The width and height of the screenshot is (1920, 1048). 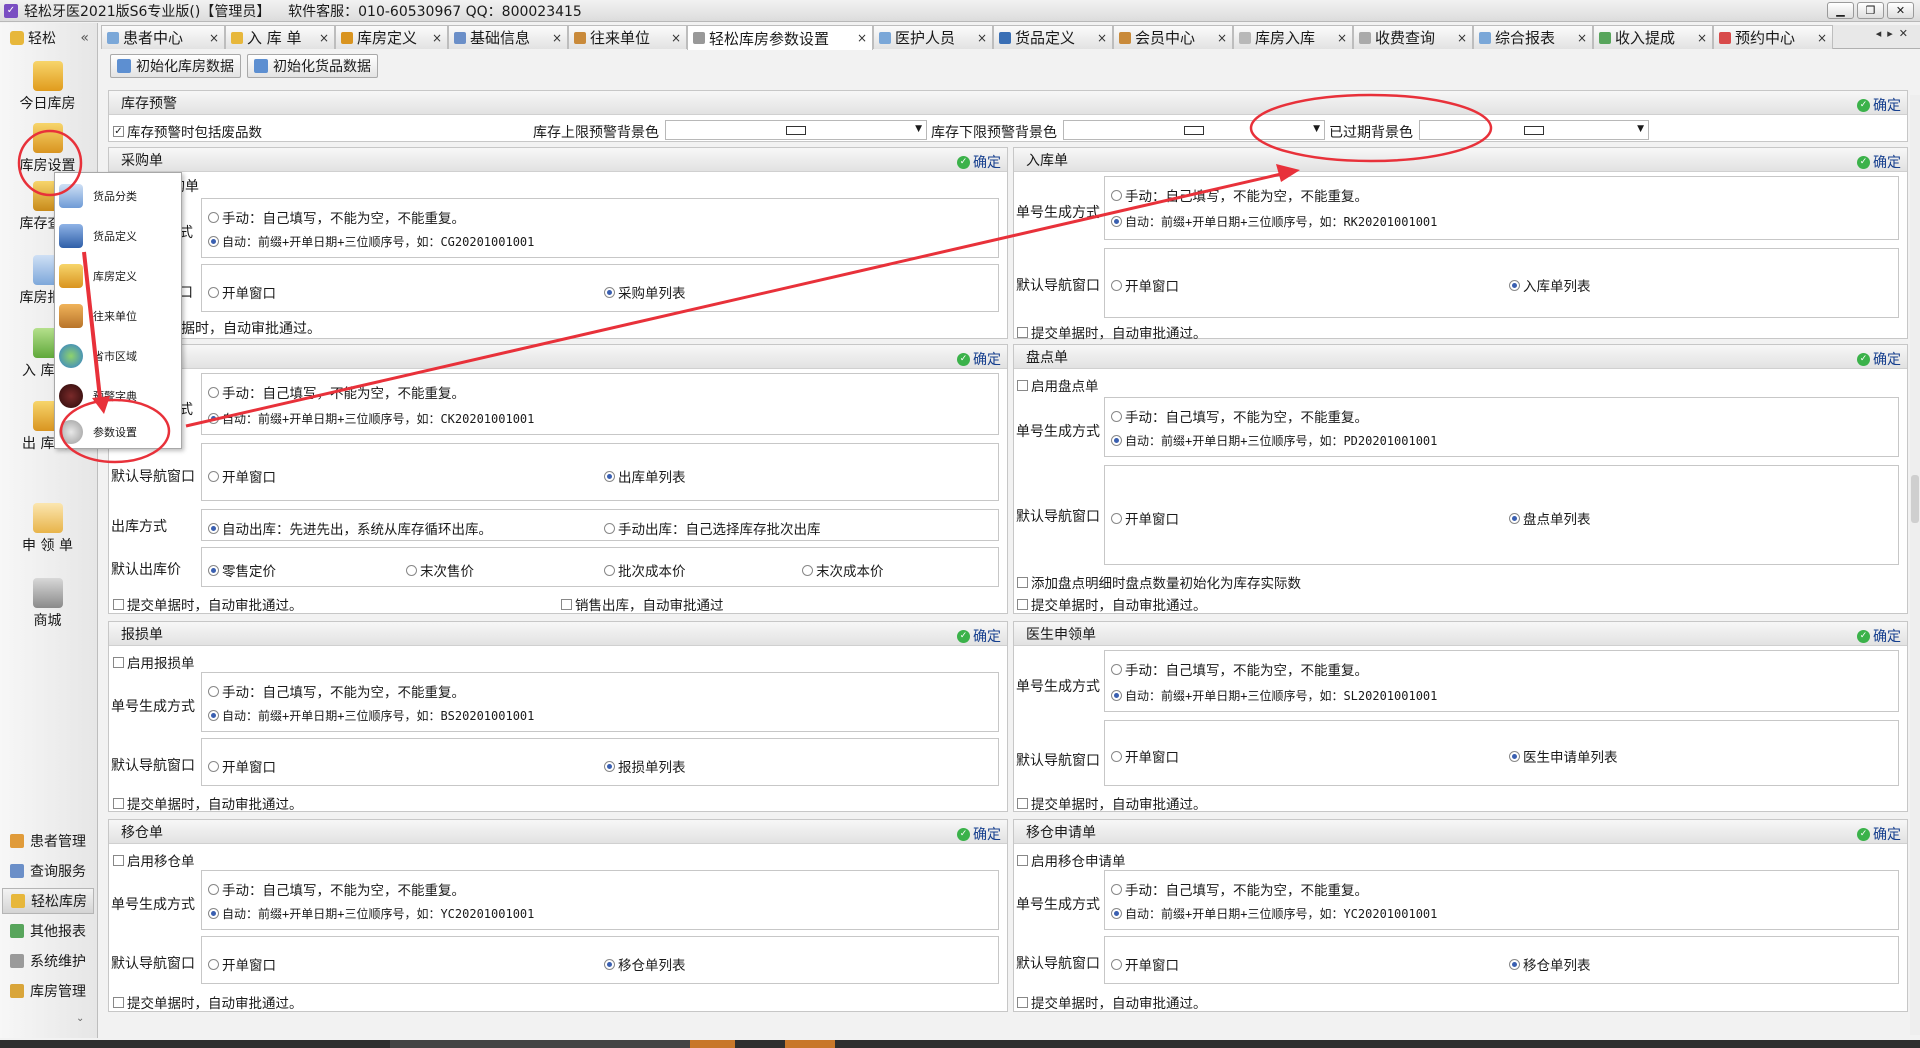 I want to click on annotation-arrow-right, so click(x=738, y=299).